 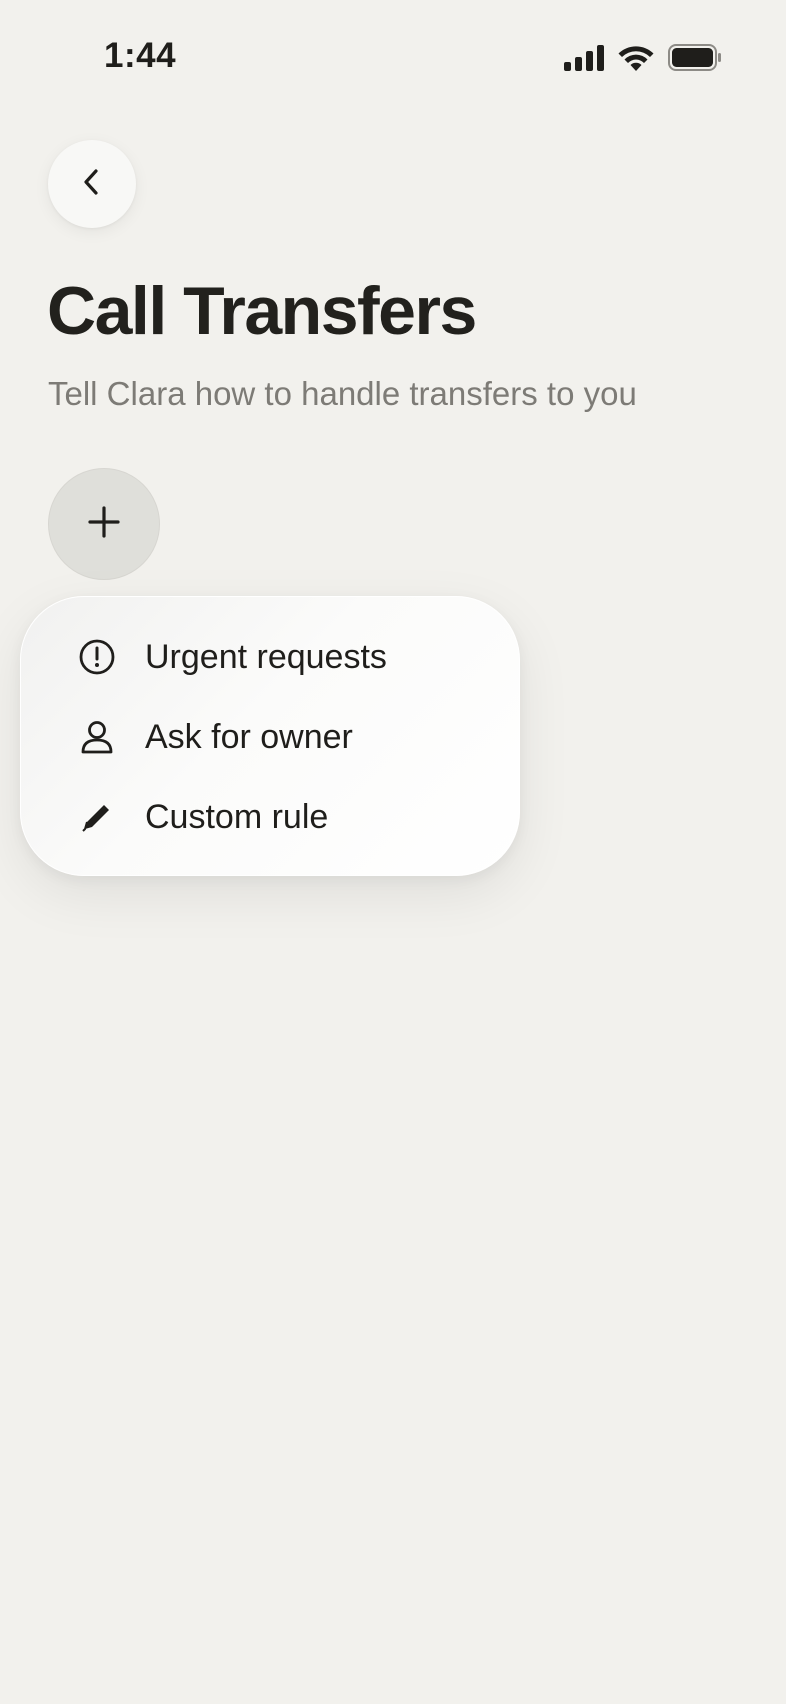 I want to click on menu-item-label: Urgent requests, so click(x=266, y=656).